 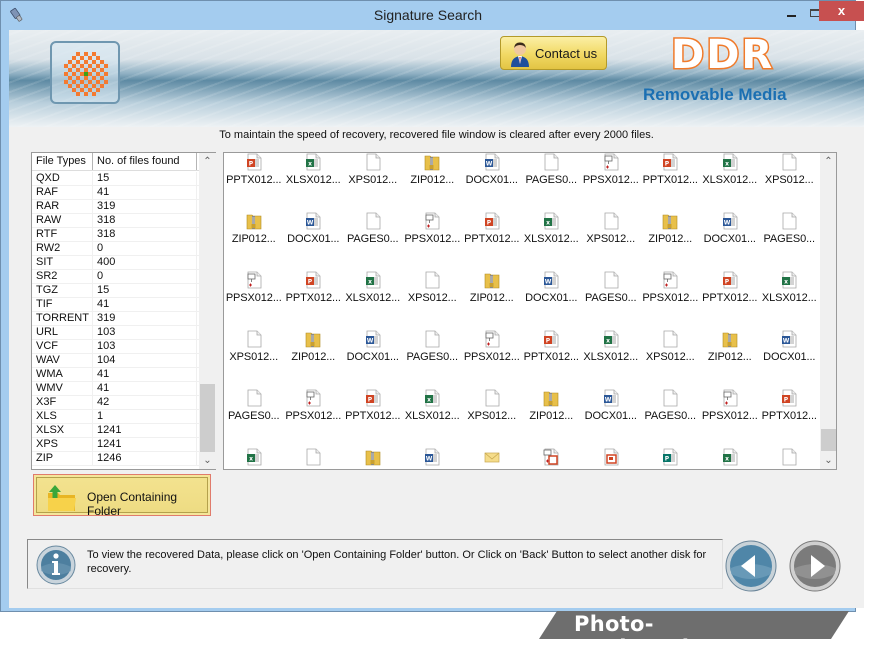 What do you see at coordinates (670, 457) in the screenshot?
I see `pub-file-icon: P` at bounding box center [670, 457].